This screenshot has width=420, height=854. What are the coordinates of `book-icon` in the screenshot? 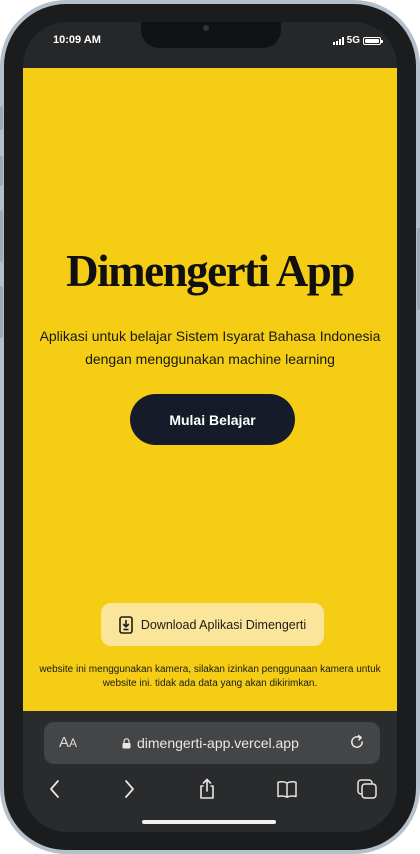 It's located at (287, 789).